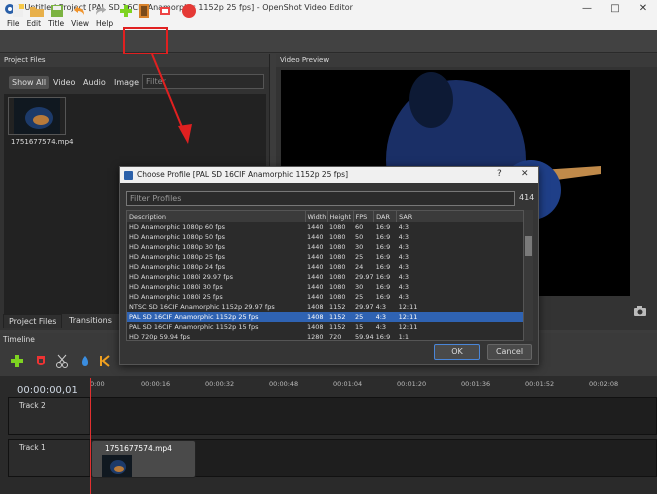 This screenshot has width=657, height=494. What do you see at coordinates (340, 216) in the screenshot?
I see `column-height: Height` at bounding box center [340, 216].